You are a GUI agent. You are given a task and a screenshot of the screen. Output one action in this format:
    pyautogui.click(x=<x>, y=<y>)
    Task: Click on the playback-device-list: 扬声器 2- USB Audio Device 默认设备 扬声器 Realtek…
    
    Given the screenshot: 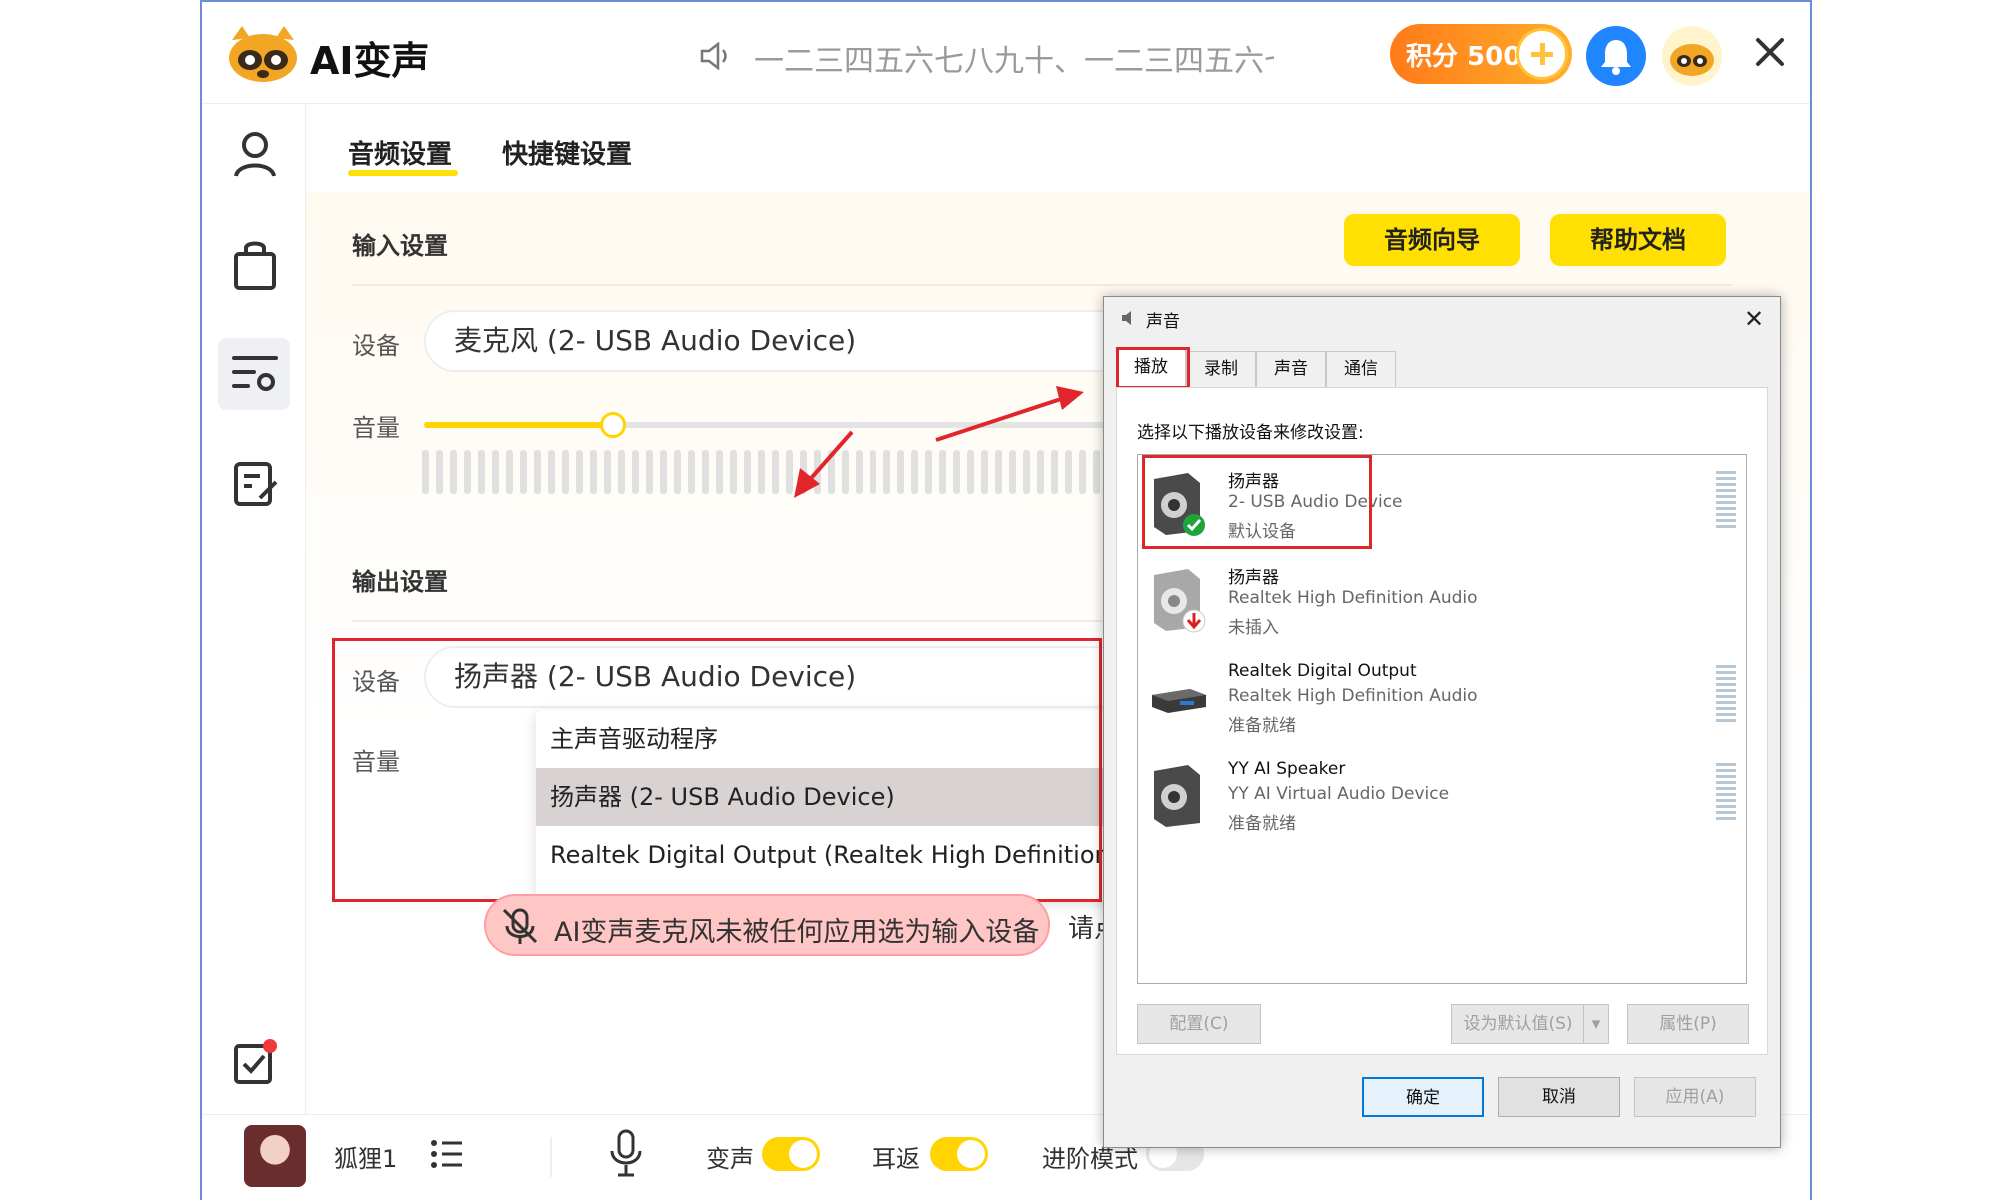 What is the action you would take?
    pyautogui.click(x=1442, y=719)
    